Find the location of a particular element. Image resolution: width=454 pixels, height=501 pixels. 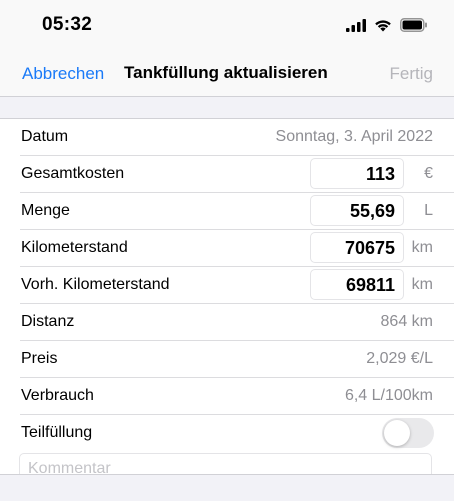

date-label: Datum is located at coordinates (45, 136).